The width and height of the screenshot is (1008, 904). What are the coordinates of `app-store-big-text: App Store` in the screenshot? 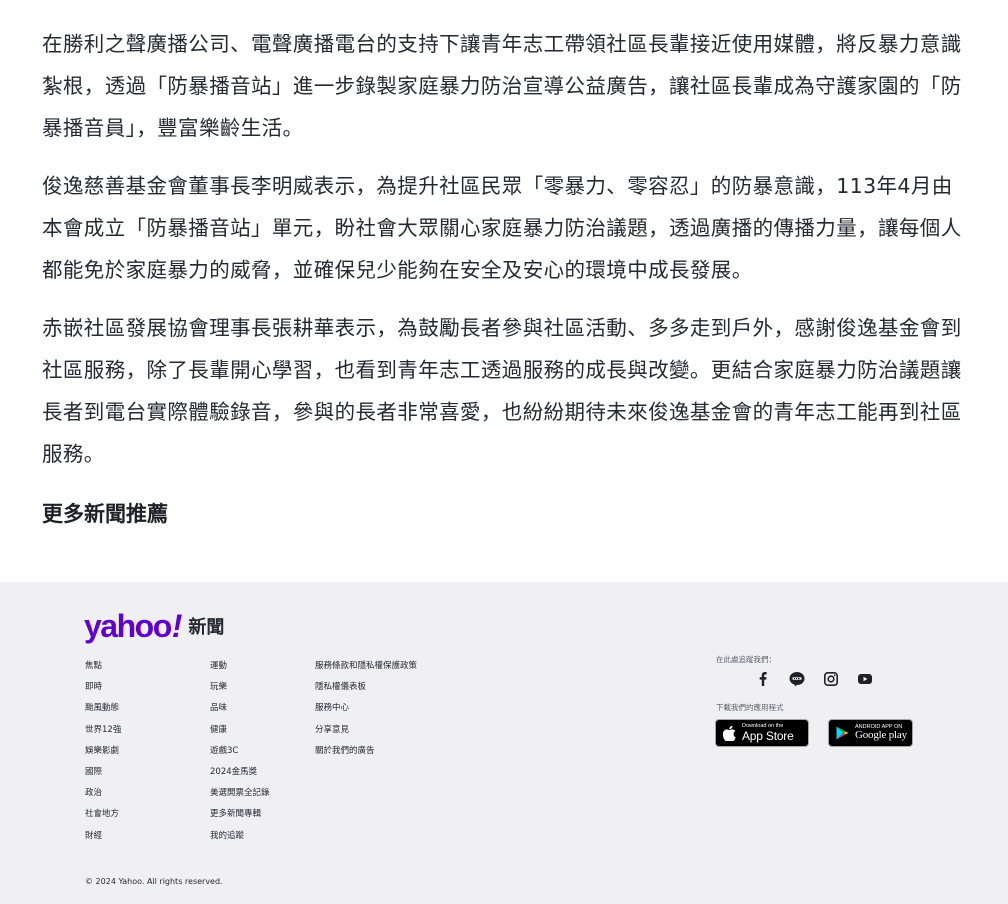 It's located at (768, 735).